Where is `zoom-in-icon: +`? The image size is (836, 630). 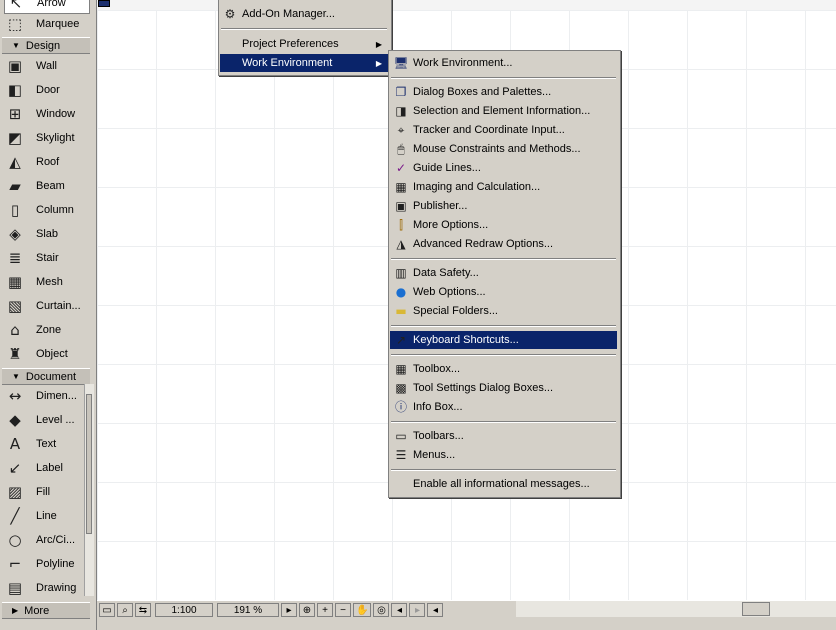 zoom-in-icon: + is located at coordinates (325, 610).